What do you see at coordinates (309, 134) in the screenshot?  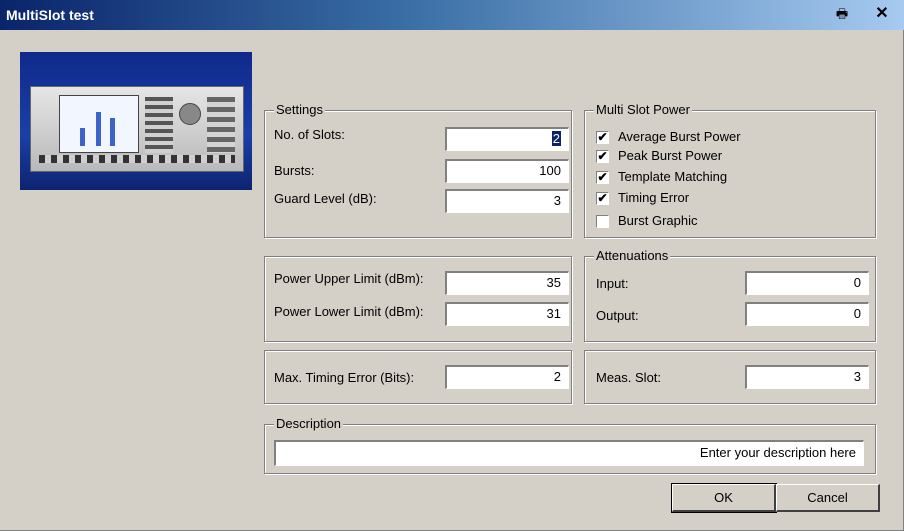 I see `slots-label: No. of Slots:` at bounding box center [309, 134].